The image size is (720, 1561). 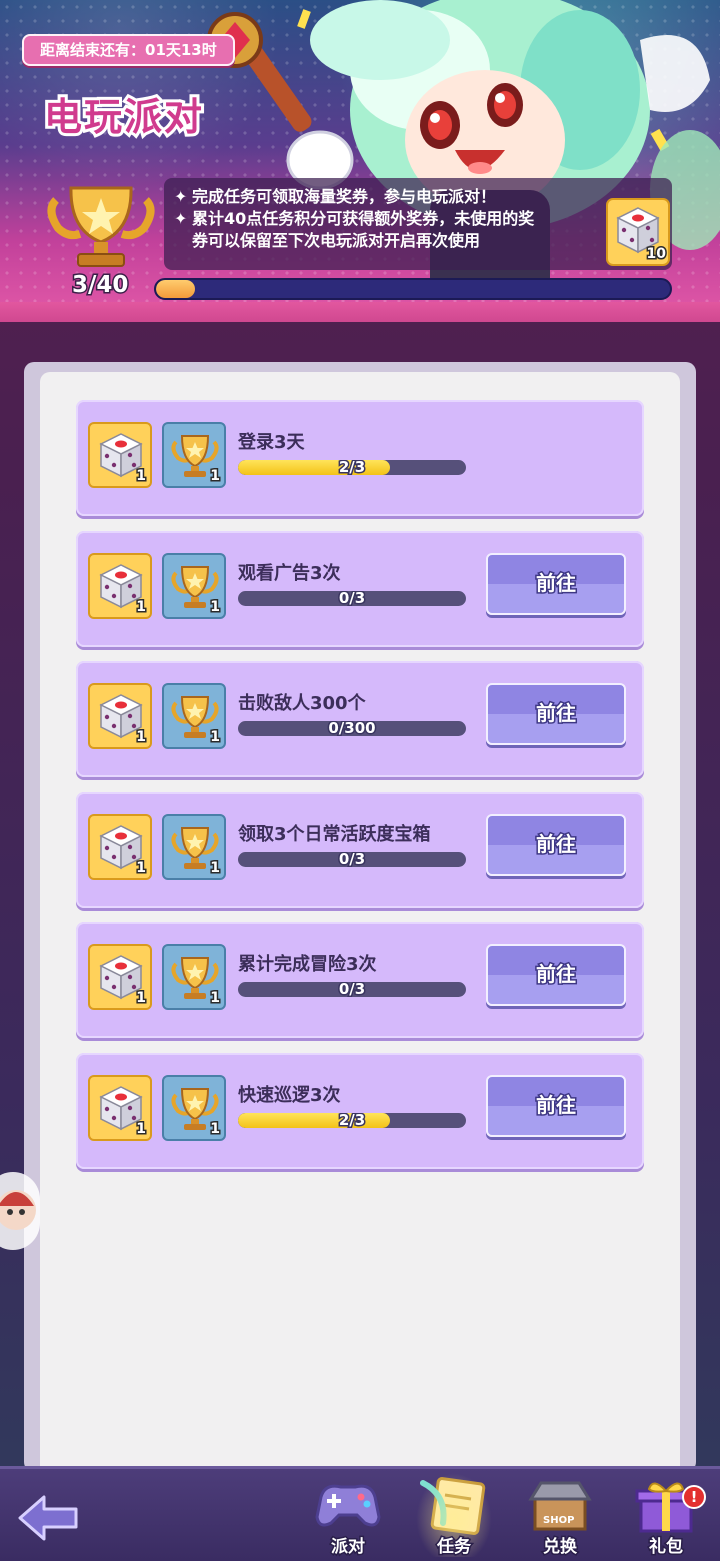 I want to click on nav-label-party: 派对, so click(x=348, y=1547).